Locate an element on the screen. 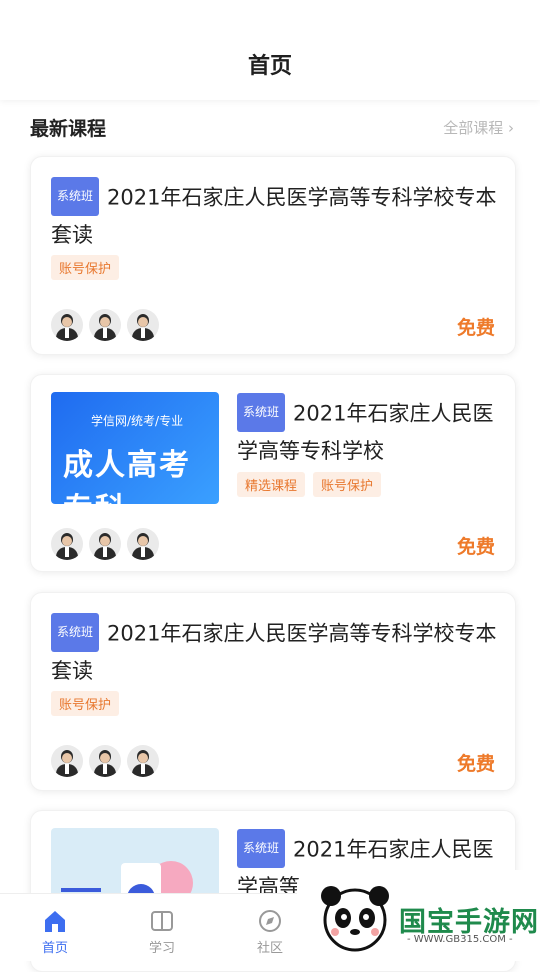 The image size is (540, 972). course-tags: 精选课程 账号保护 is located at coordinates (313, 484).